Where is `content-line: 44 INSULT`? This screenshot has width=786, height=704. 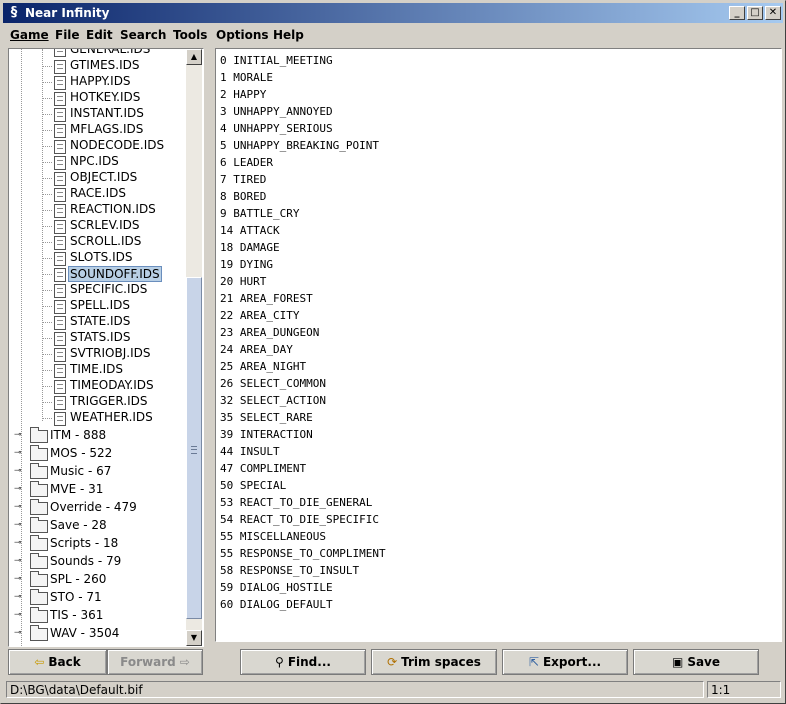 content-line: 44 INSULT is located at coordinates (250, 451).